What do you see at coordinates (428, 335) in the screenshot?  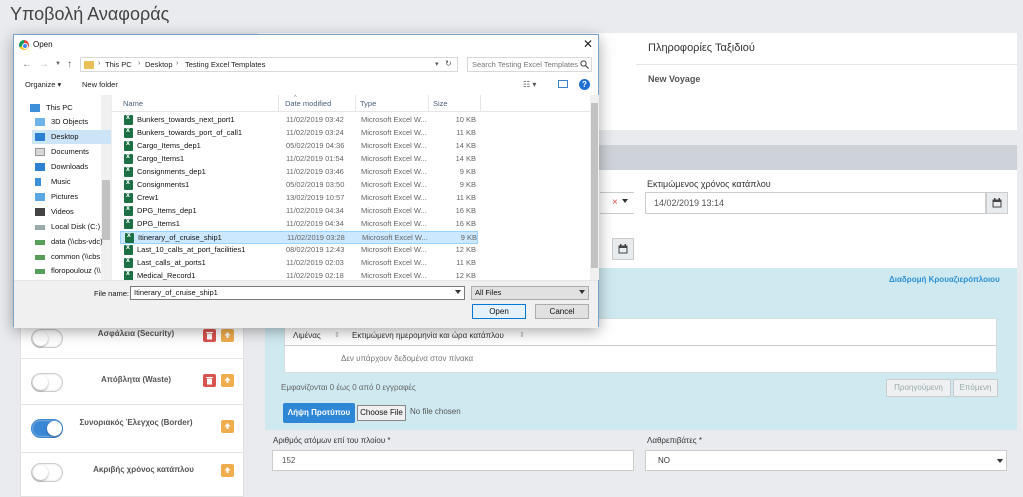 I see `column-header-eta: Εκτιμώμενη ημερομηνία και ώρα κατάπλου` at bounding box center [428, 335].